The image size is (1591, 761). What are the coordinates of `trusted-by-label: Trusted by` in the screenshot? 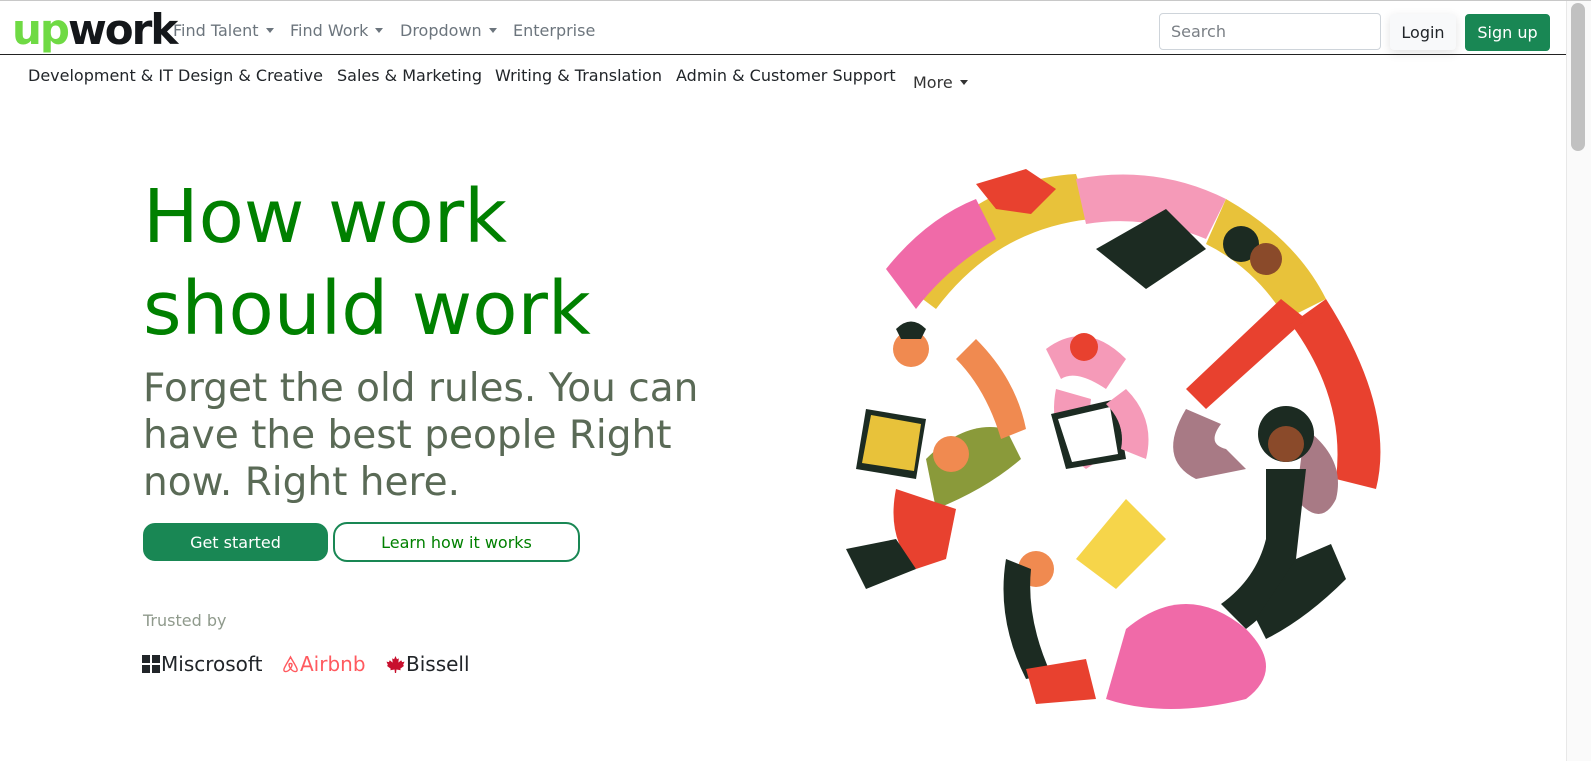 It's located at (185, 620).